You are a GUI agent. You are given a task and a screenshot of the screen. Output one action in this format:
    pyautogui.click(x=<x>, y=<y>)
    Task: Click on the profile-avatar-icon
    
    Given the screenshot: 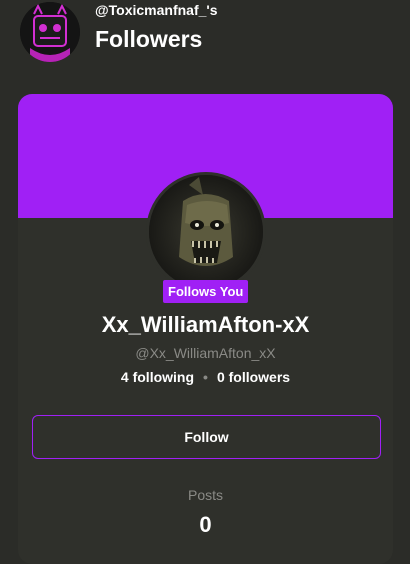 What is the action you would take?
    pyautogui.click(x=50, y=32)
    